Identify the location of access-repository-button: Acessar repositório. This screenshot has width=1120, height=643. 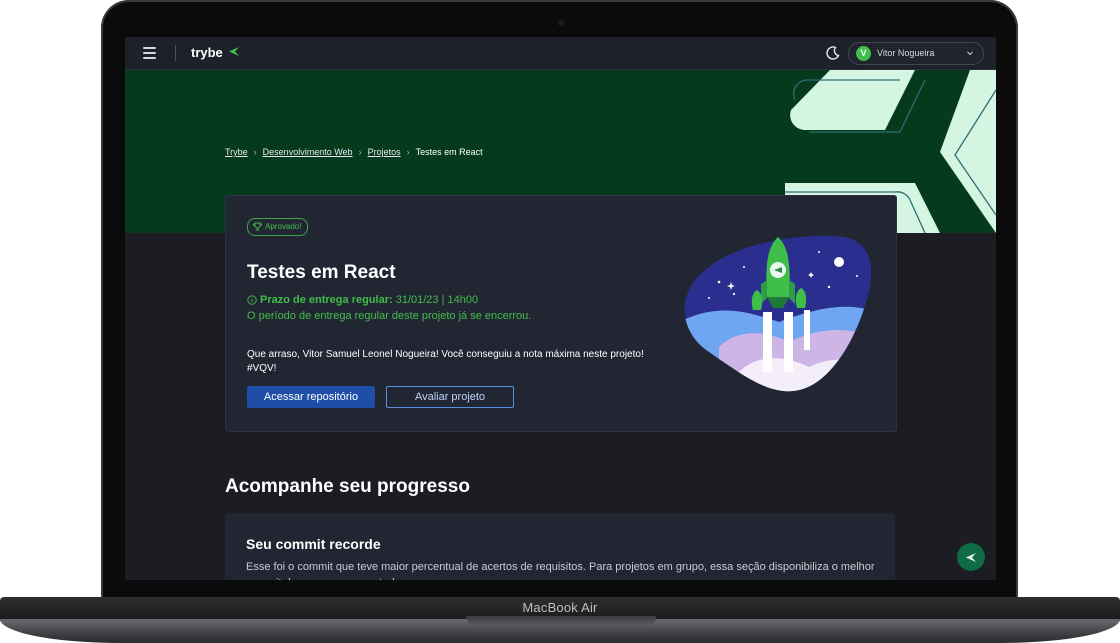
(311, 397).